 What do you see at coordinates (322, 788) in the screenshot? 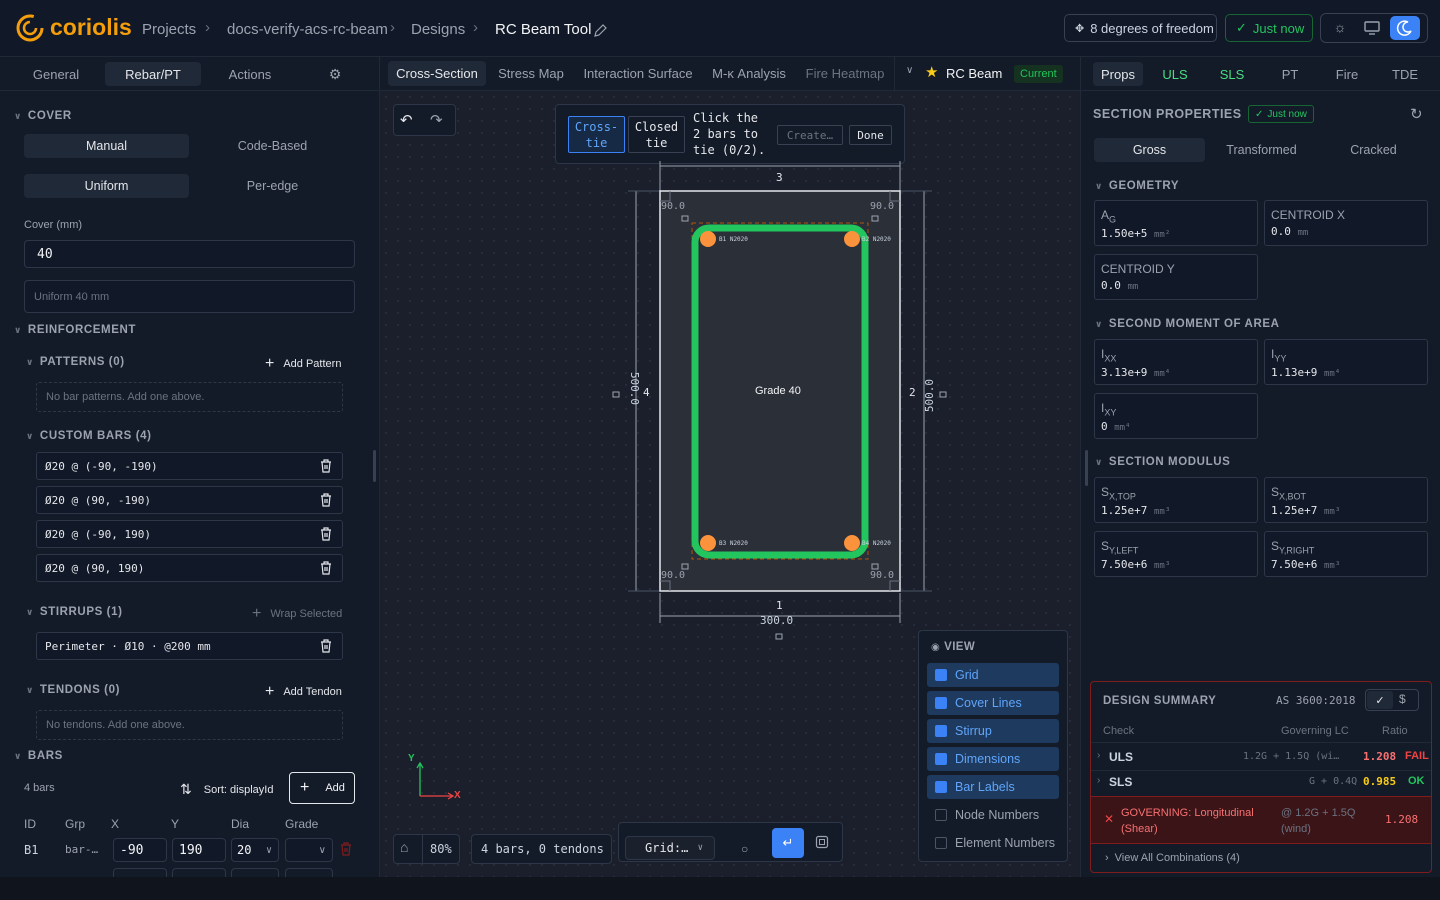
I see `add-bar-button: + Add` at bounding box center [322, 788].